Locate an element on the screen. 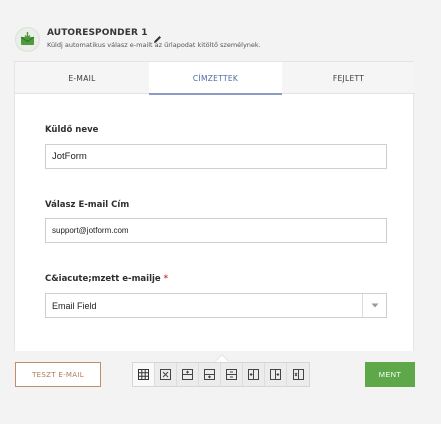 This screenshot has height=424, width=441. table-toolbar is located at coordinates (221, 374).